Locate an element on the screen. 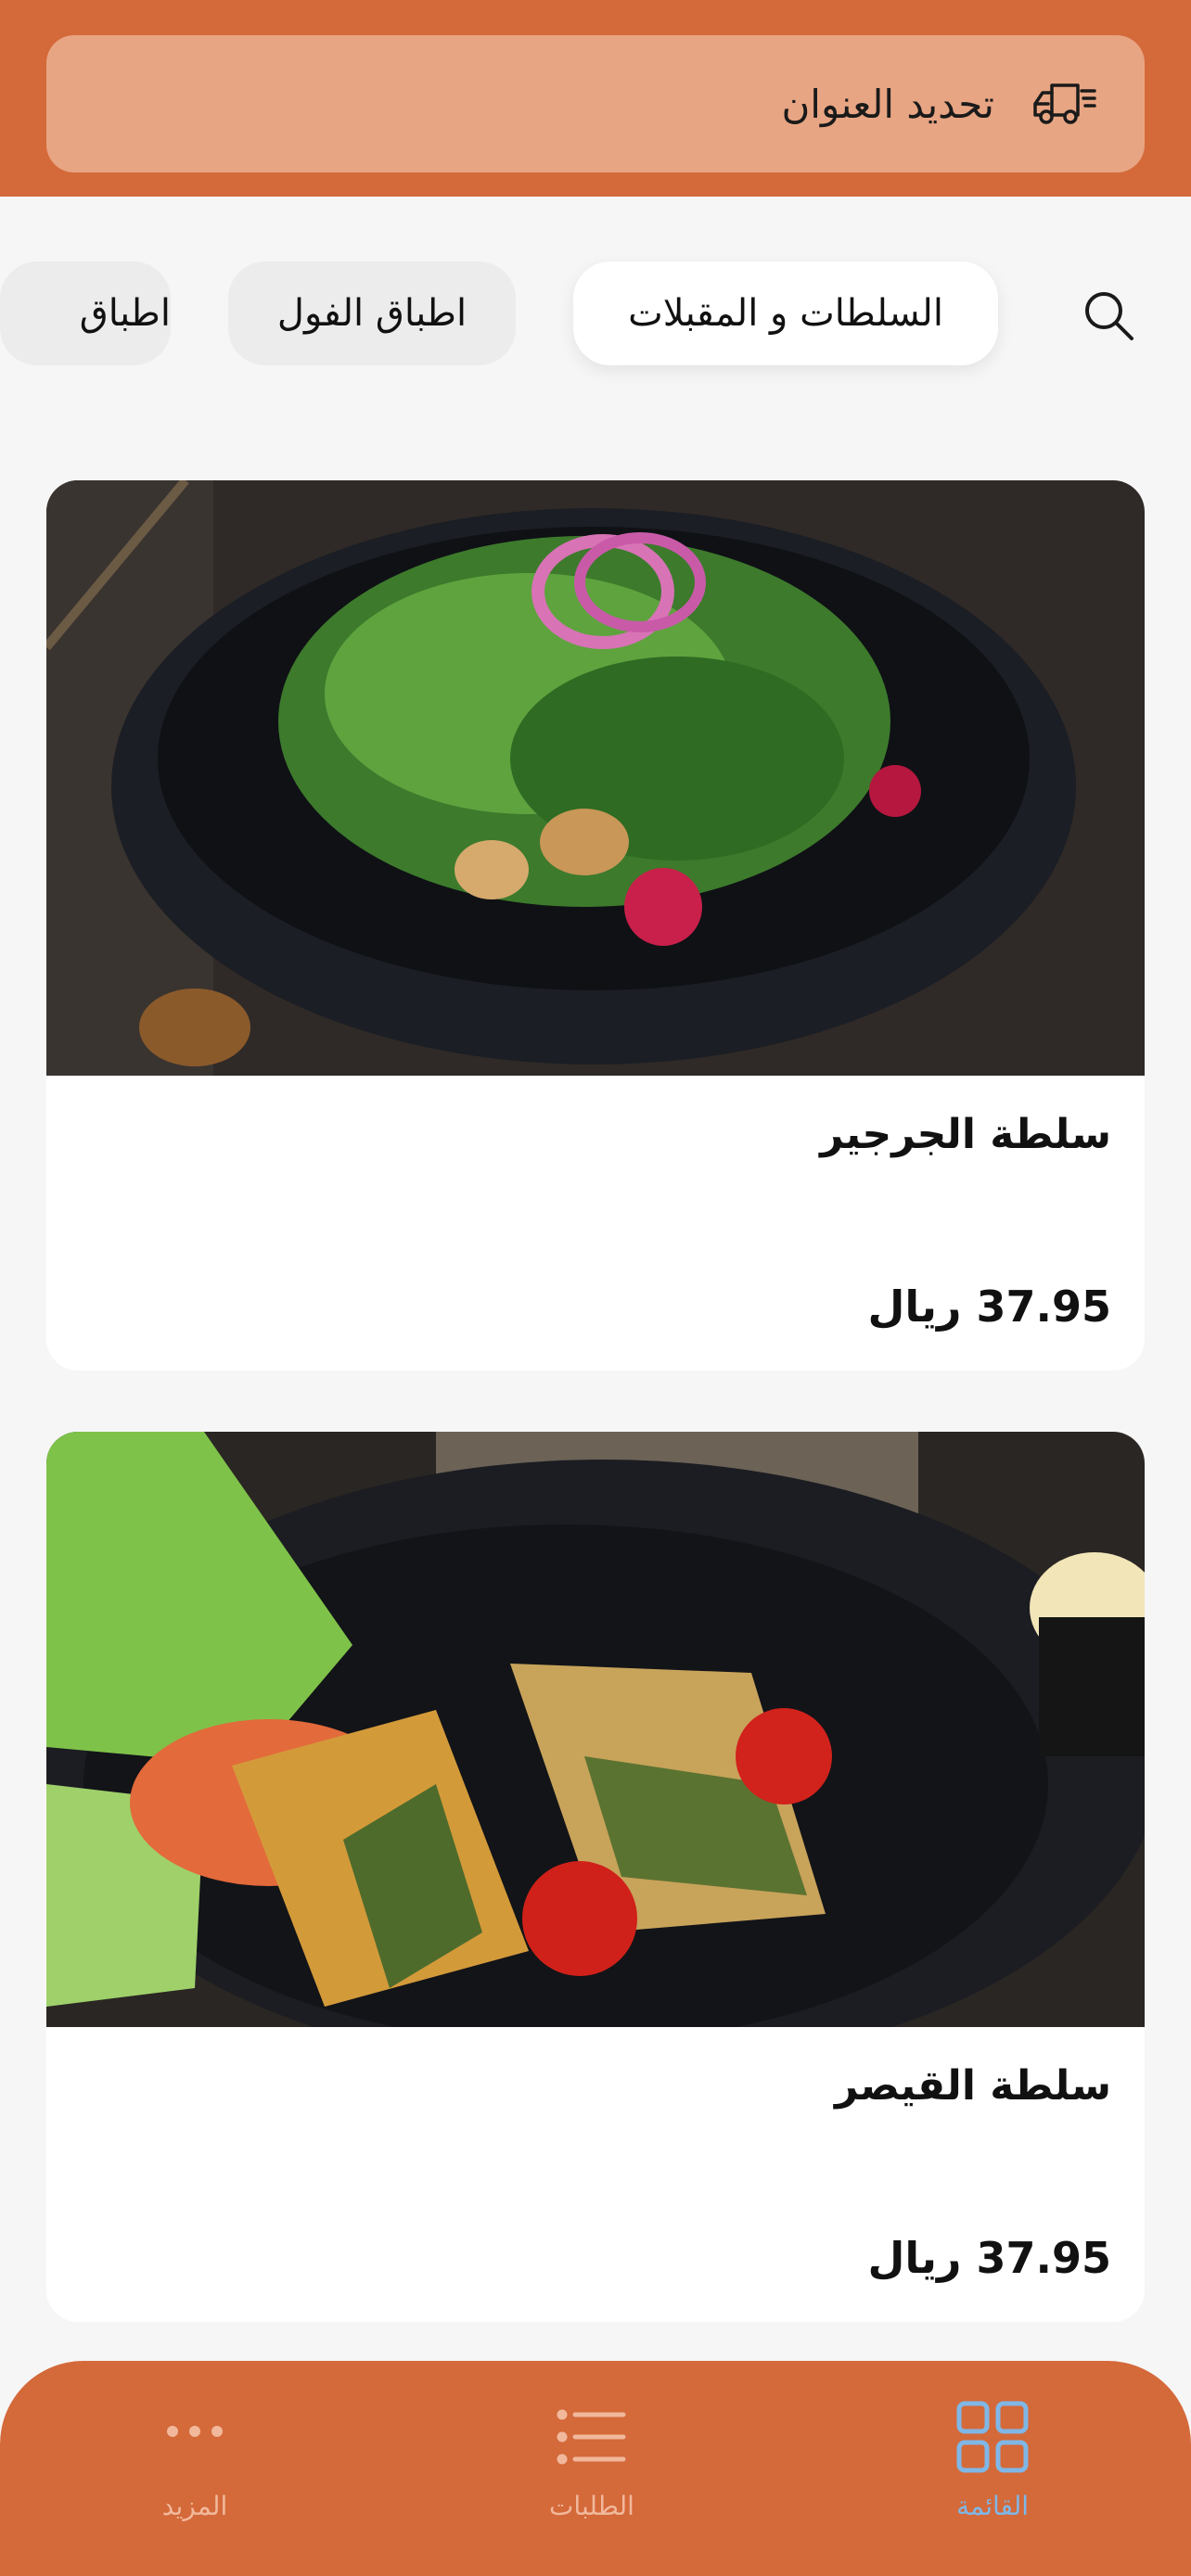  category-tab-dishes: اطباق is located at coordinates (85, 313).